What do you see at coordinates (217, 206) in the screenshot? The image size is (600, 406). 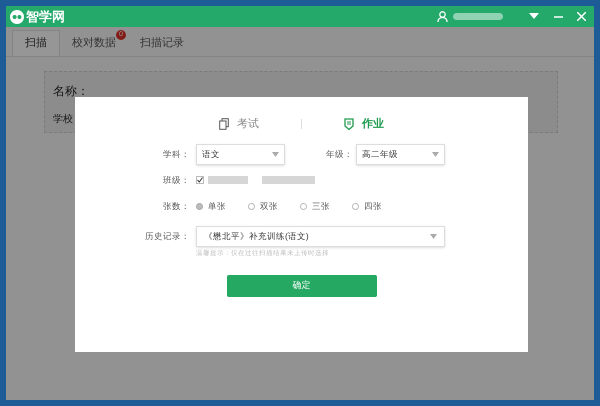 I see `radio-label: 单张` at bounding box center [217, 206].